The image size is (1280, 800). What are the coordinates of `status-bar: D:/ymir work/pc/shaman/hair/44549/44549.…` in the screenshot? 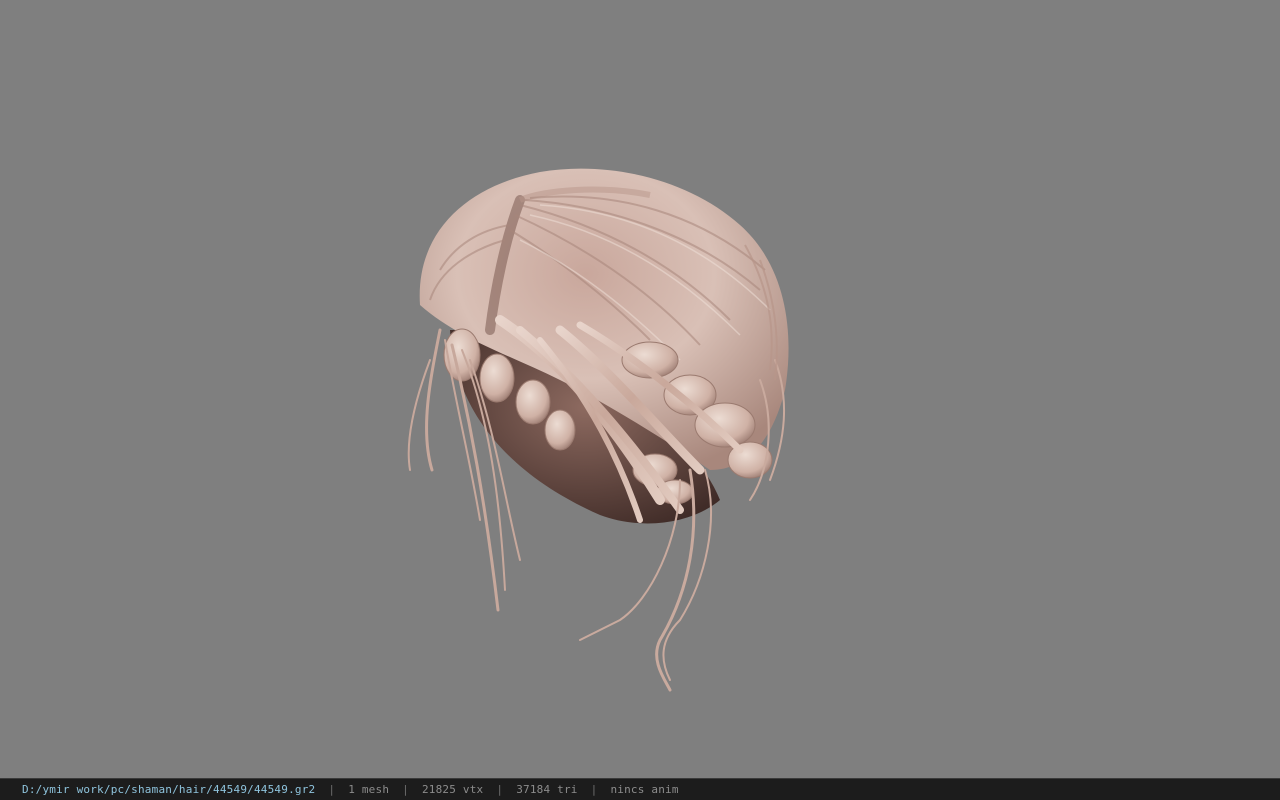 It's located at (640, 789).